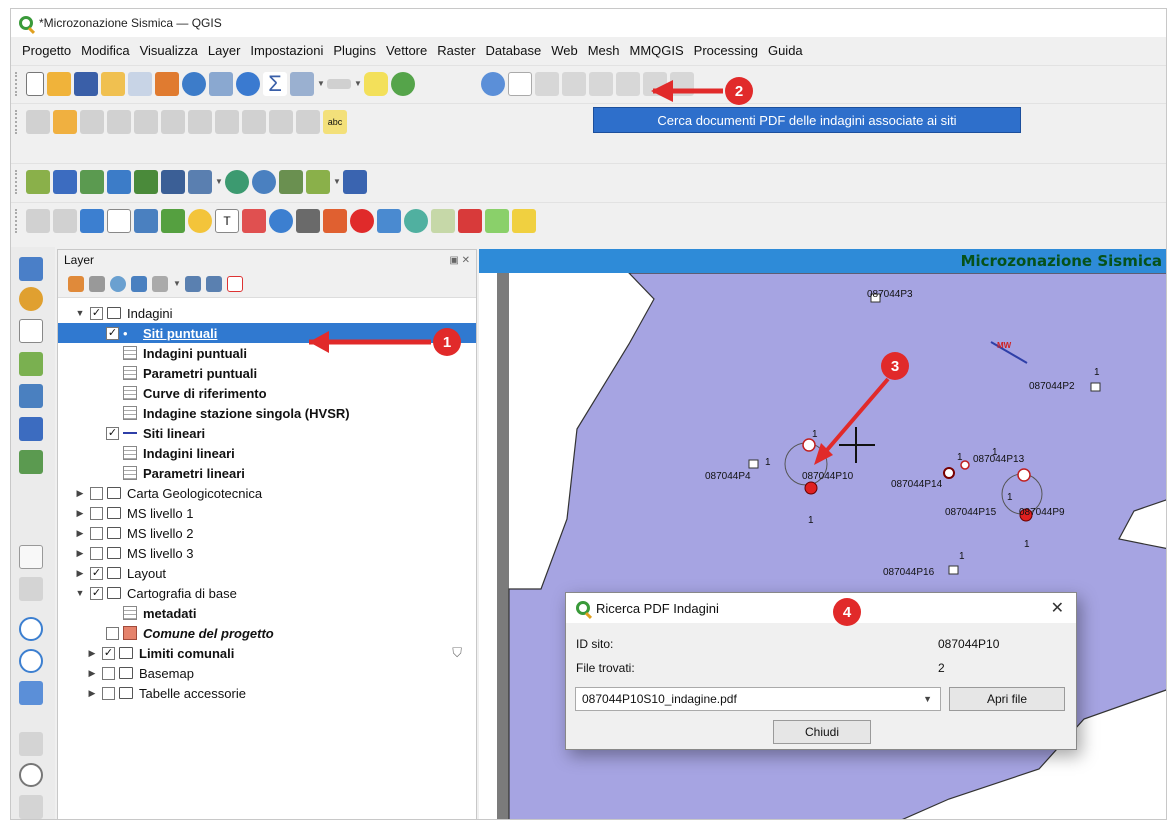 The width and height of the screenshot is (1167, 820). What do you see at coordinates (86, 83) in the screenshot?
I see `save-project-icon` at bounding box center [86, 83].